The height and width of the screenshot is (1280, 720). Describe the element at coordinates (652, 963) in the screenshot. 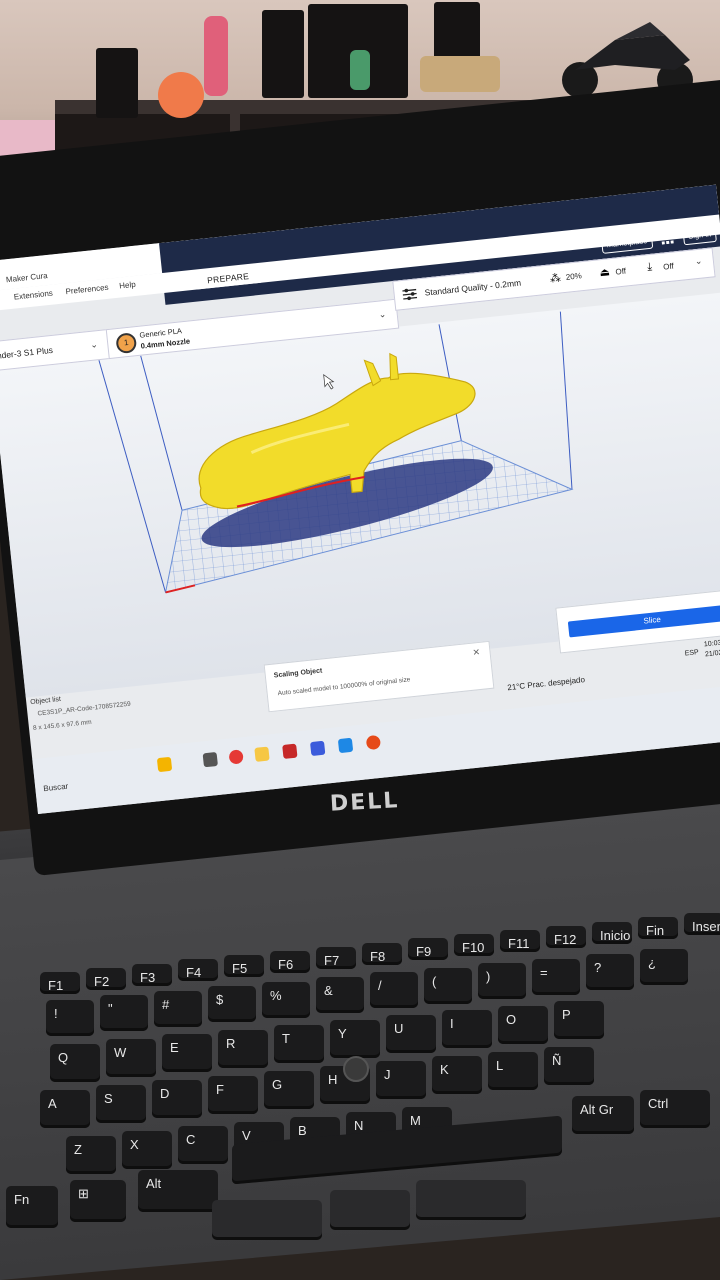

I see `key-label: ¿` at that location.